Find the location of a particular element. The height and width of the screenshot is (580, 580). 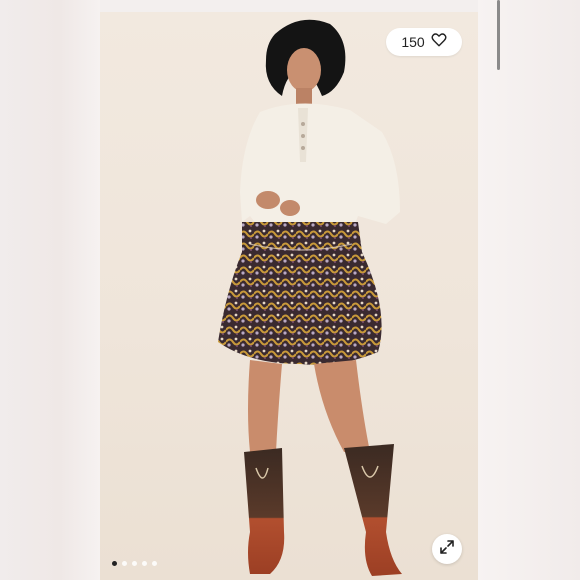

expand-button is located at coordinates (447, 549).